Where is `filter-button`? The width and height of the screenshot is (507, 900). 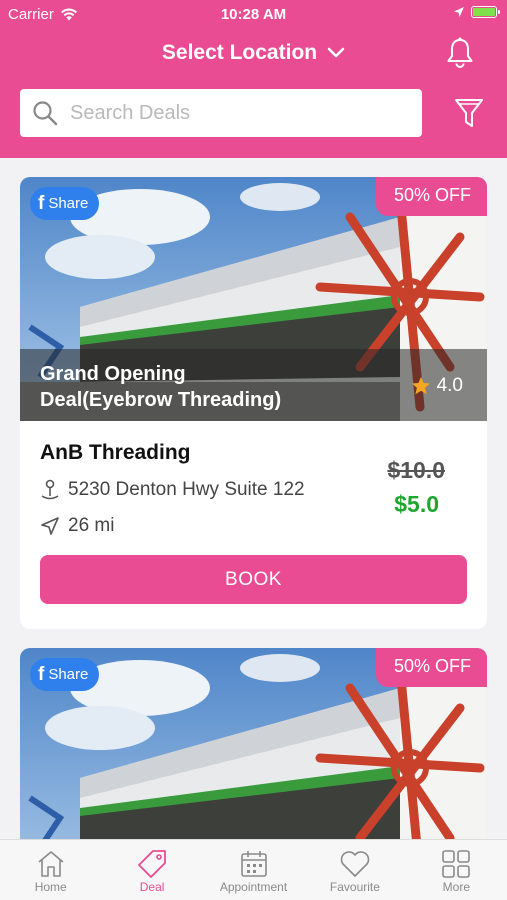 filter-button is located at coordinates (469, 113).